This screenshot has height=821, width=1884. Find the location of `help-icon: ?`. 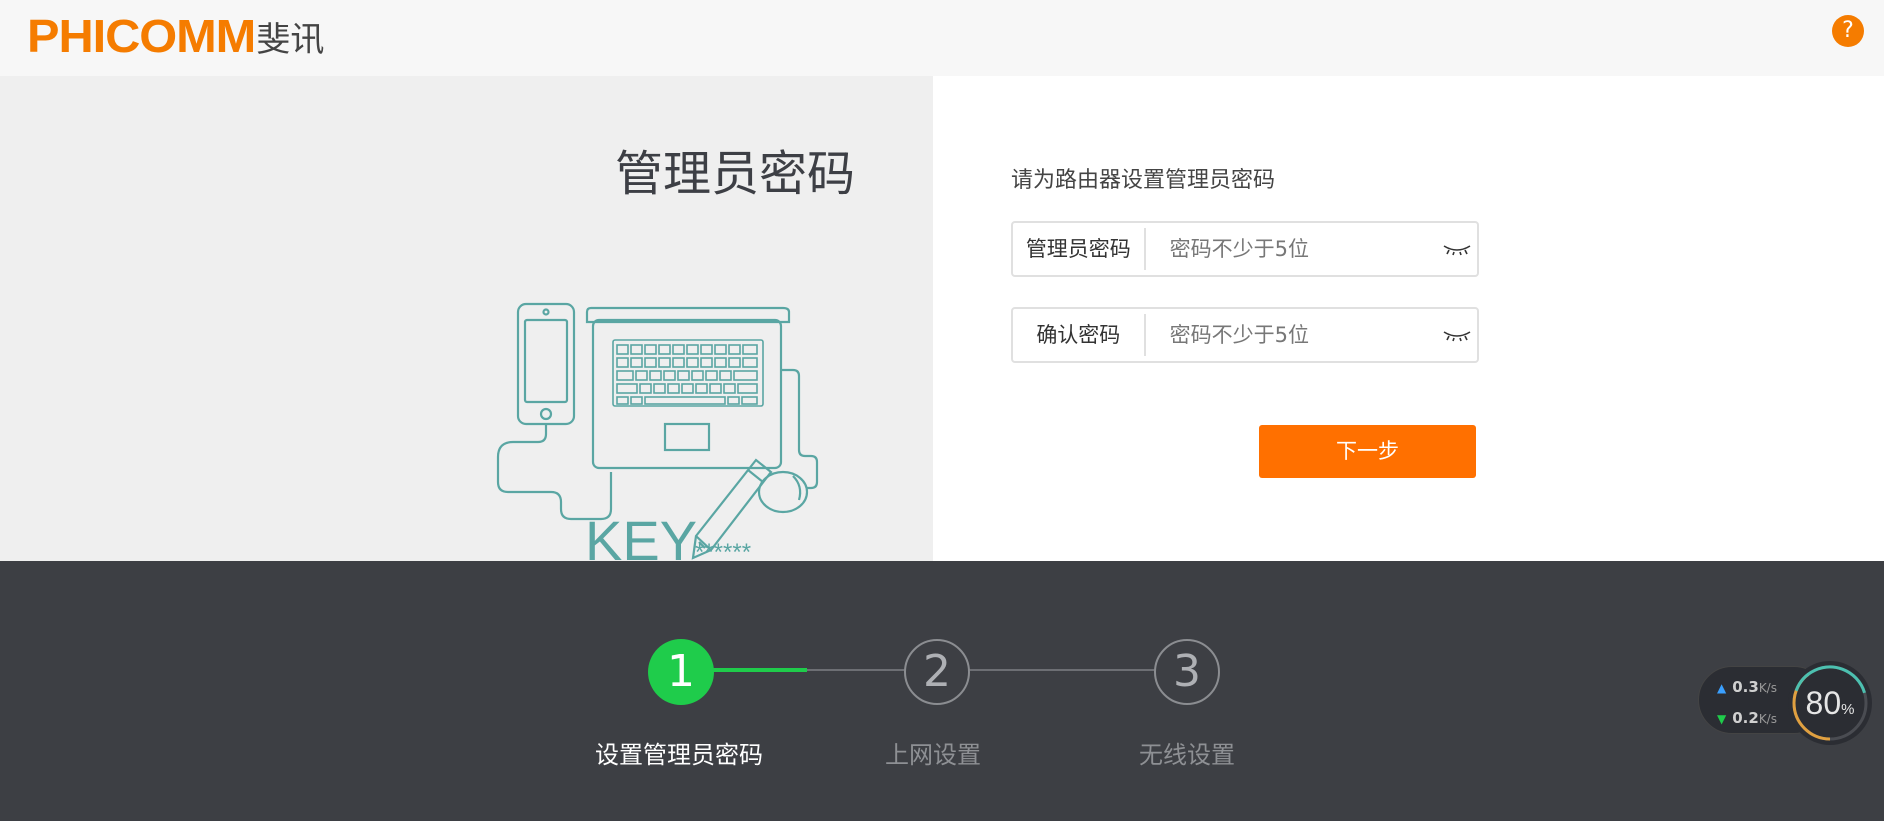

help-icon: ? is located at coordinates (1848, 31).